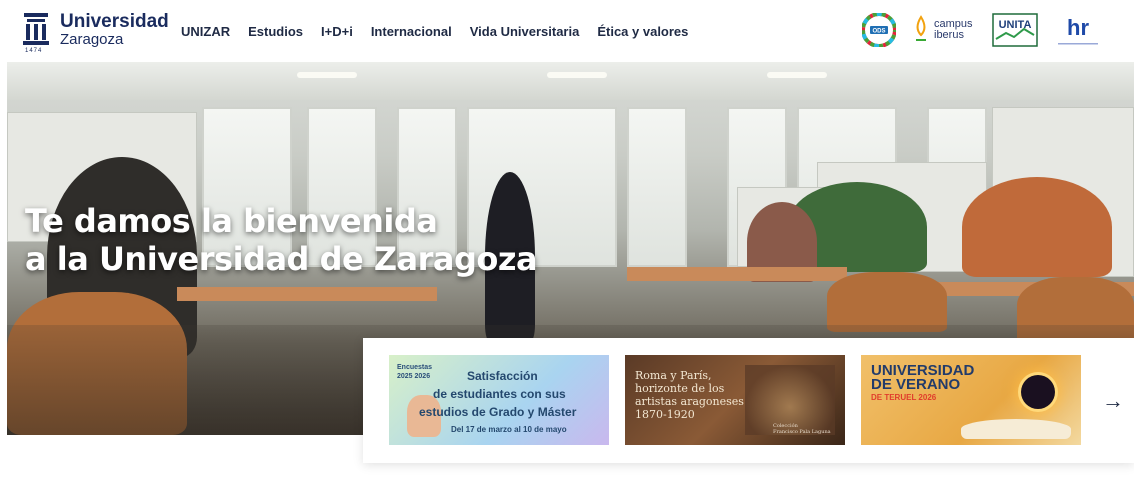 Image resolution: width=1134 pixels, height=499 pixels. Describe the element at coordinates (205, 31) in the screenshot. I see `nav-item-unizar: UNIZAR` at that location.